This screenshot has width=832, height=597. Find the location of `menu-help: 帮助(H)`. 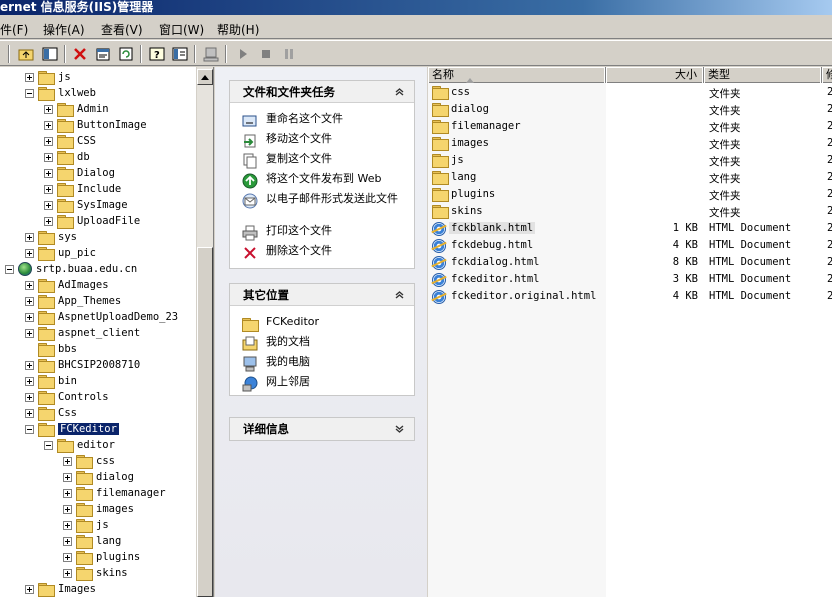

menu-help: 帮助(H) is located at coordinates (238, 29).